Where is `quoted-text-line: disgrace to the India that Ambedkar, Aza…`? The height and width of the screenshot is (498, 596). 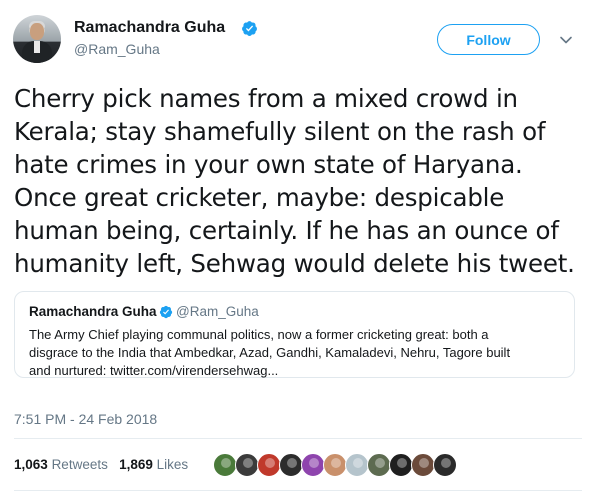
quoted-text-line: disgrace to the India that Ambedkar, Aza… is located at coordinates (270, 352).